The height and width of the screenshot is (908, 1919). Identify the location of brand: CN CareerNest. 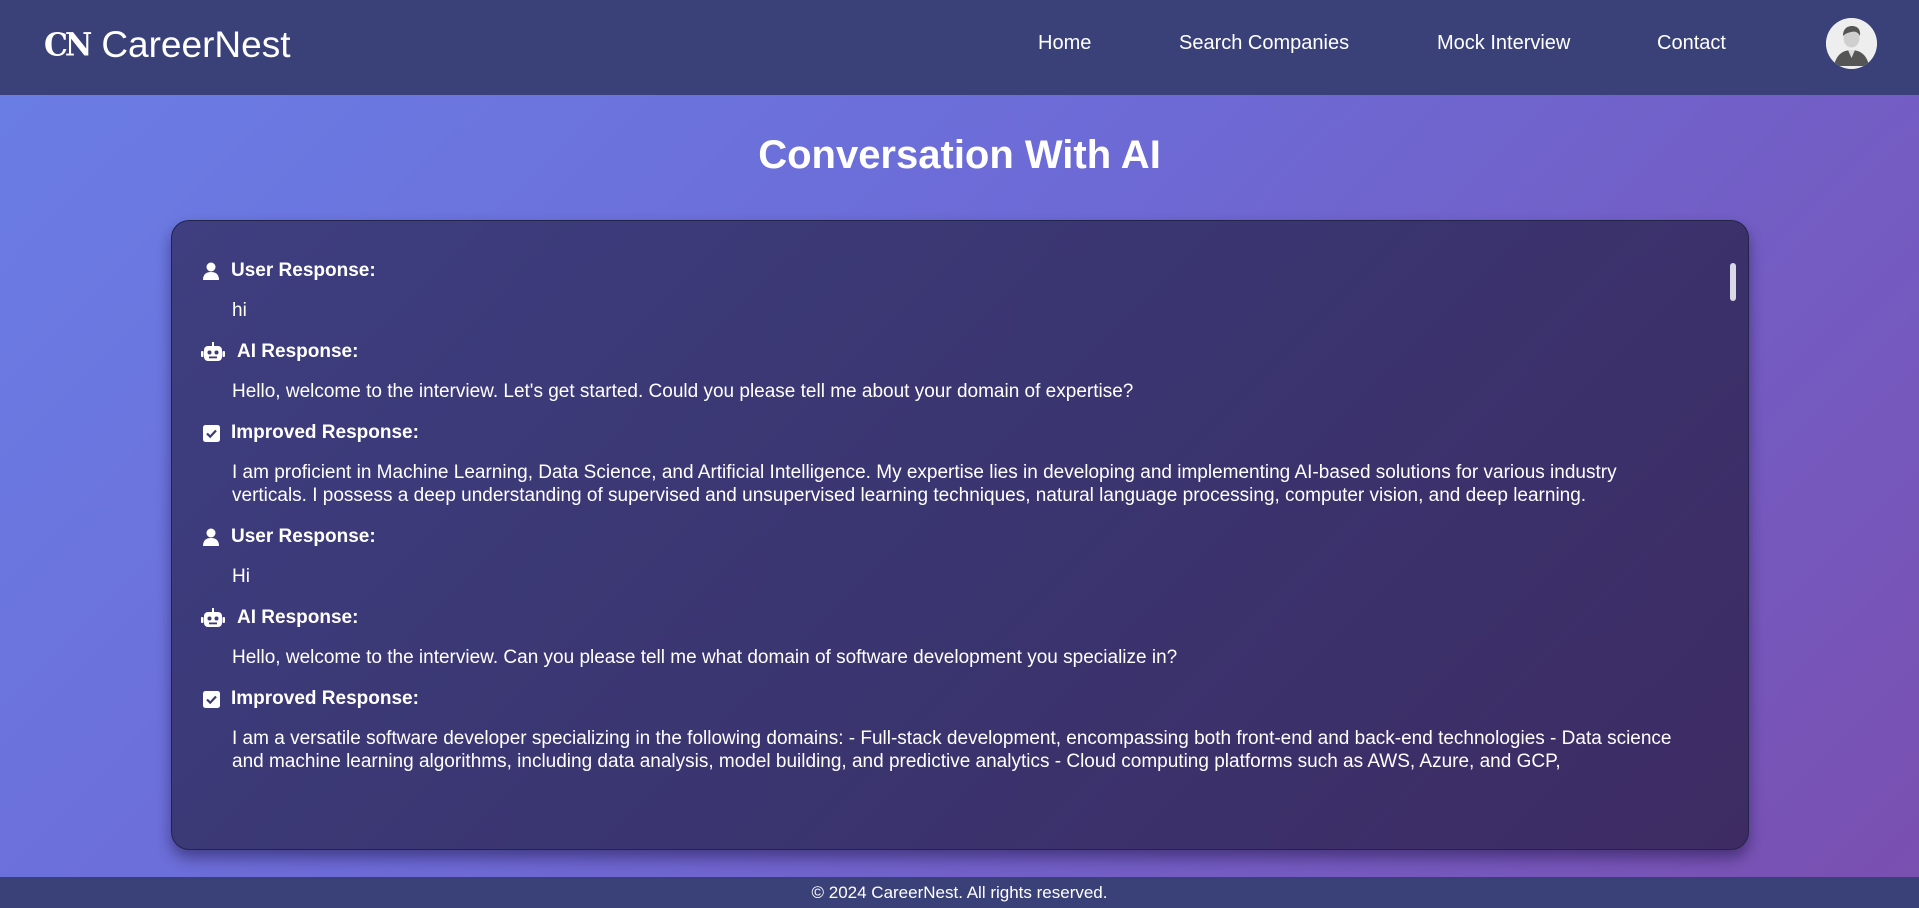
(167, 45).